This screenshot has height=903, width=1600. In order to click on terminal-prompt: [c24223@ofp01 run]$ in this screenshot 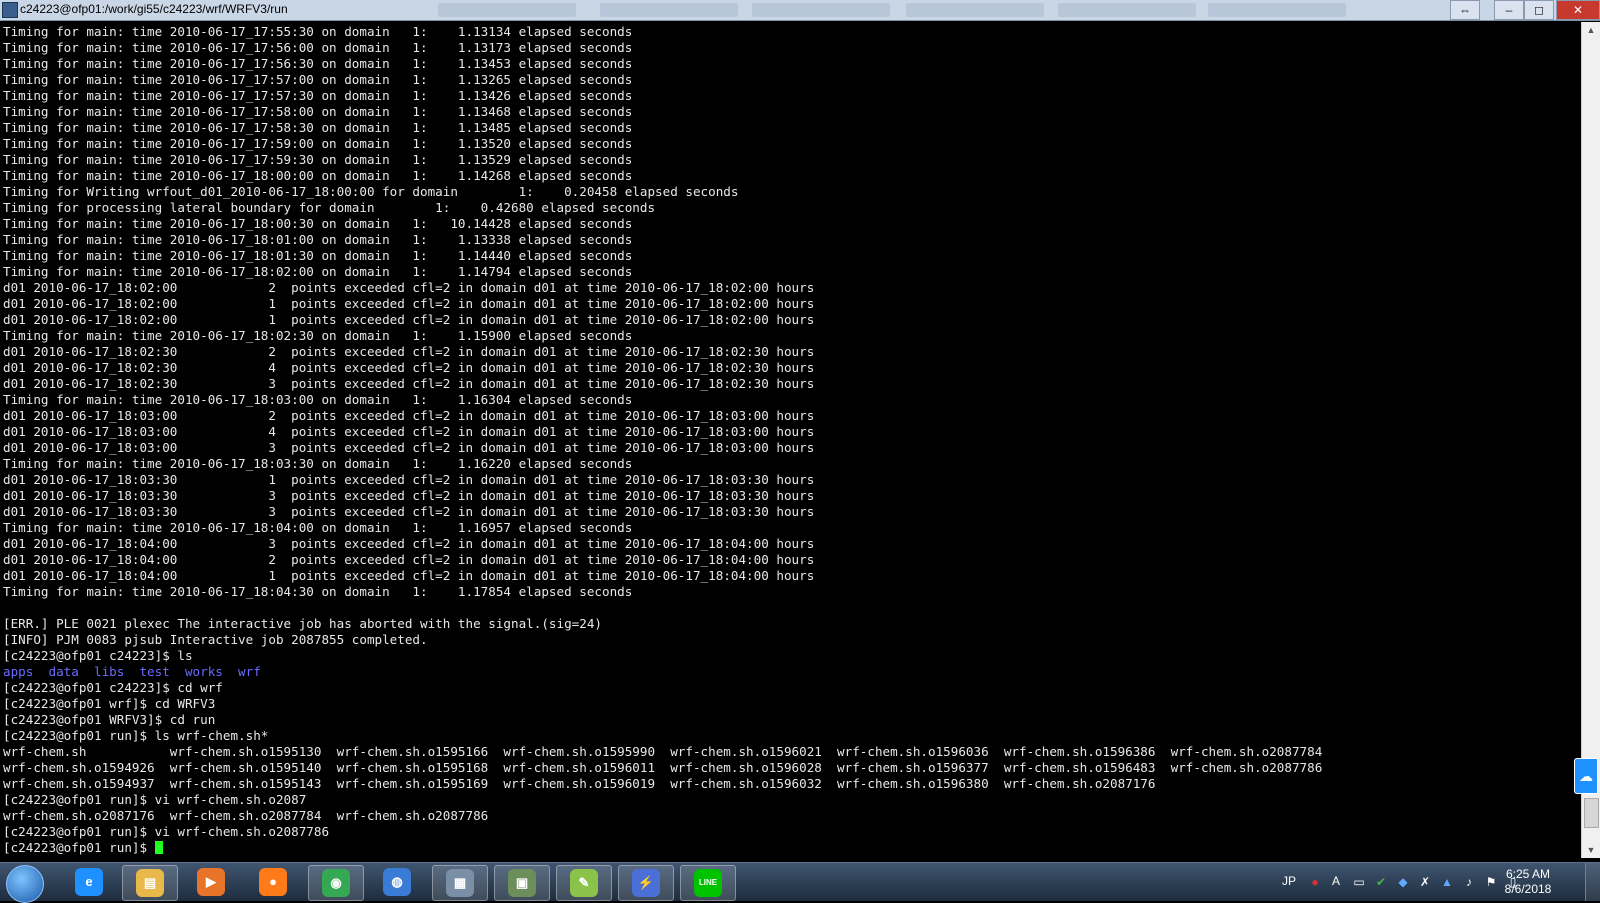, I will do `click(79, 847)`.